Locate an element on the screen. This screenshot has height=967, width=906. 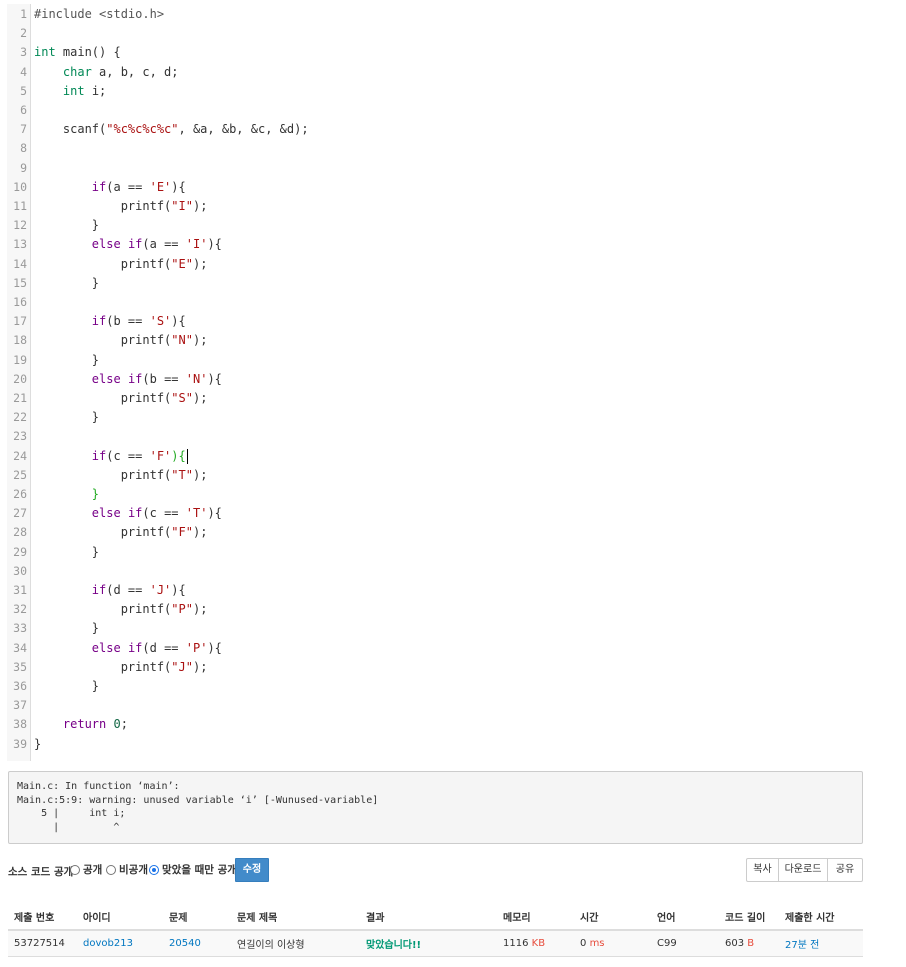
code-line: 38 return 0; is located at coordinates (435, 724).